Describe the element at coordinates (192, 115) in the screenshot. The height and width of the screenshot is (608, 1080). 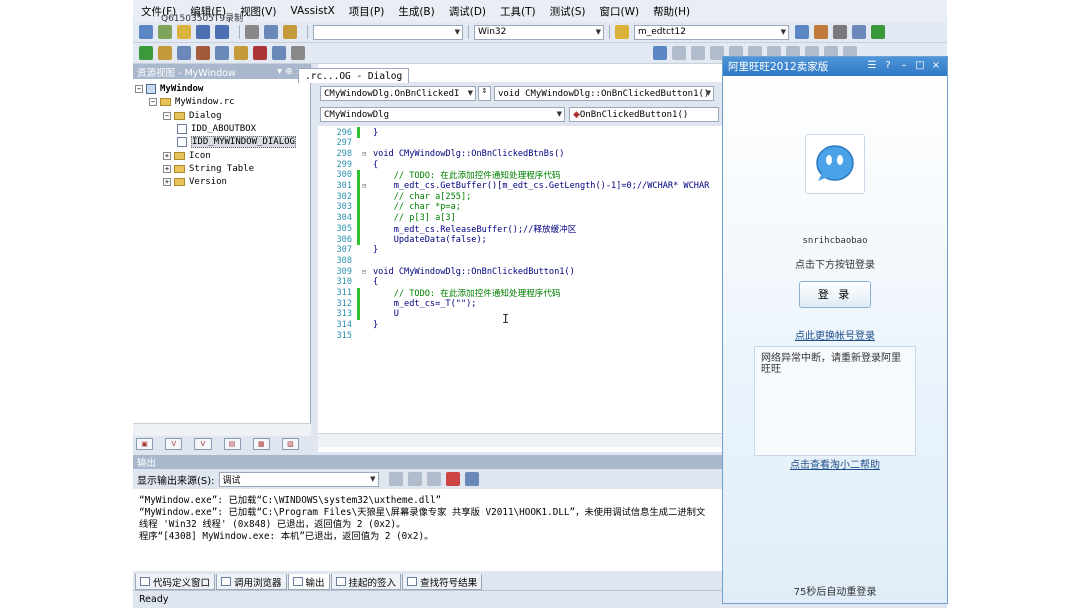
I see `tree-item: − Dialog` at that location.